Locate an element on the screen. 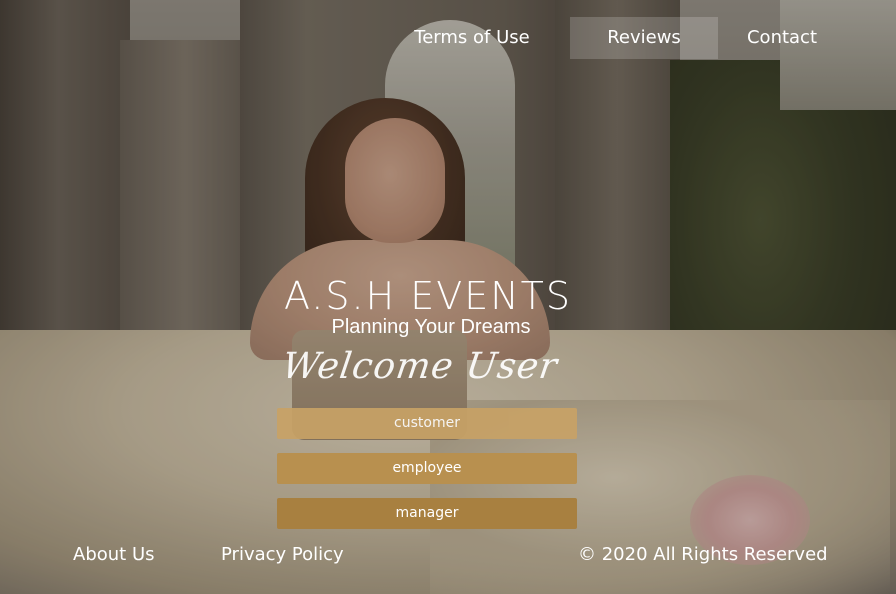  customer-button: customer is located at coordinates (427, 423).